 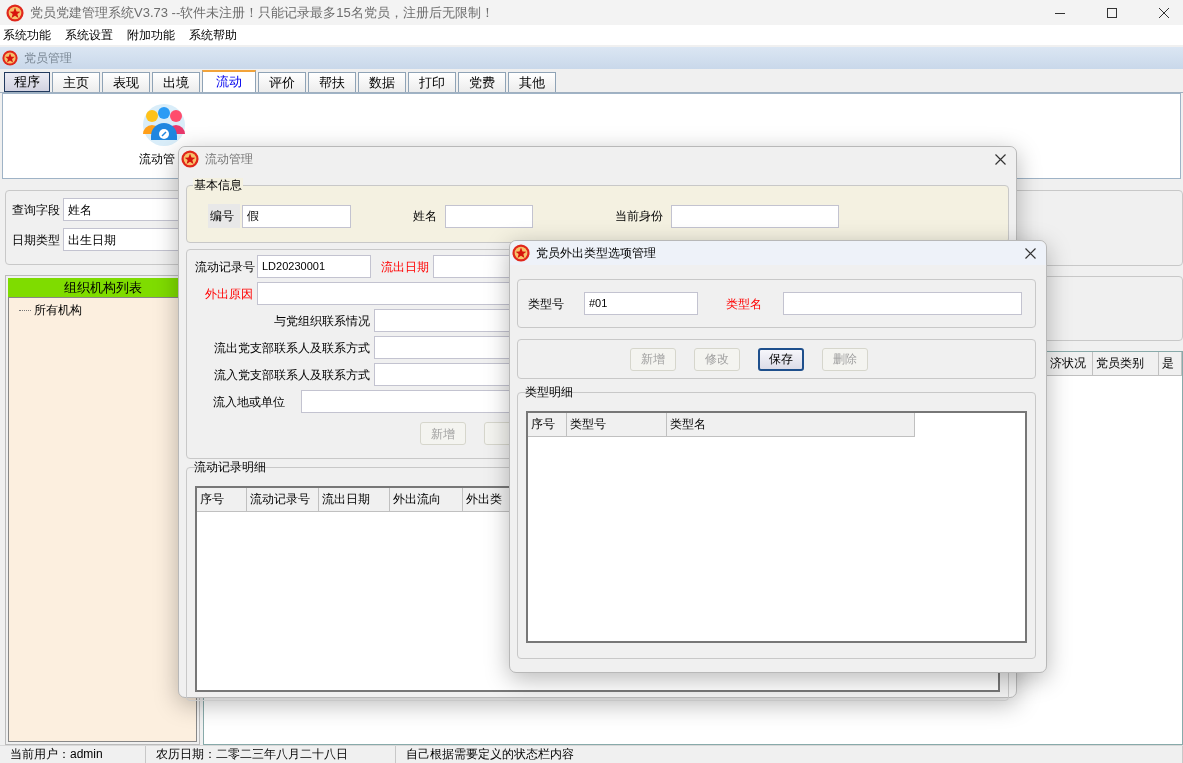 What do you see at coordinates (791, 424) in the screenshot?
I see `column-header: 类型名` at bounding box center [791, 424].